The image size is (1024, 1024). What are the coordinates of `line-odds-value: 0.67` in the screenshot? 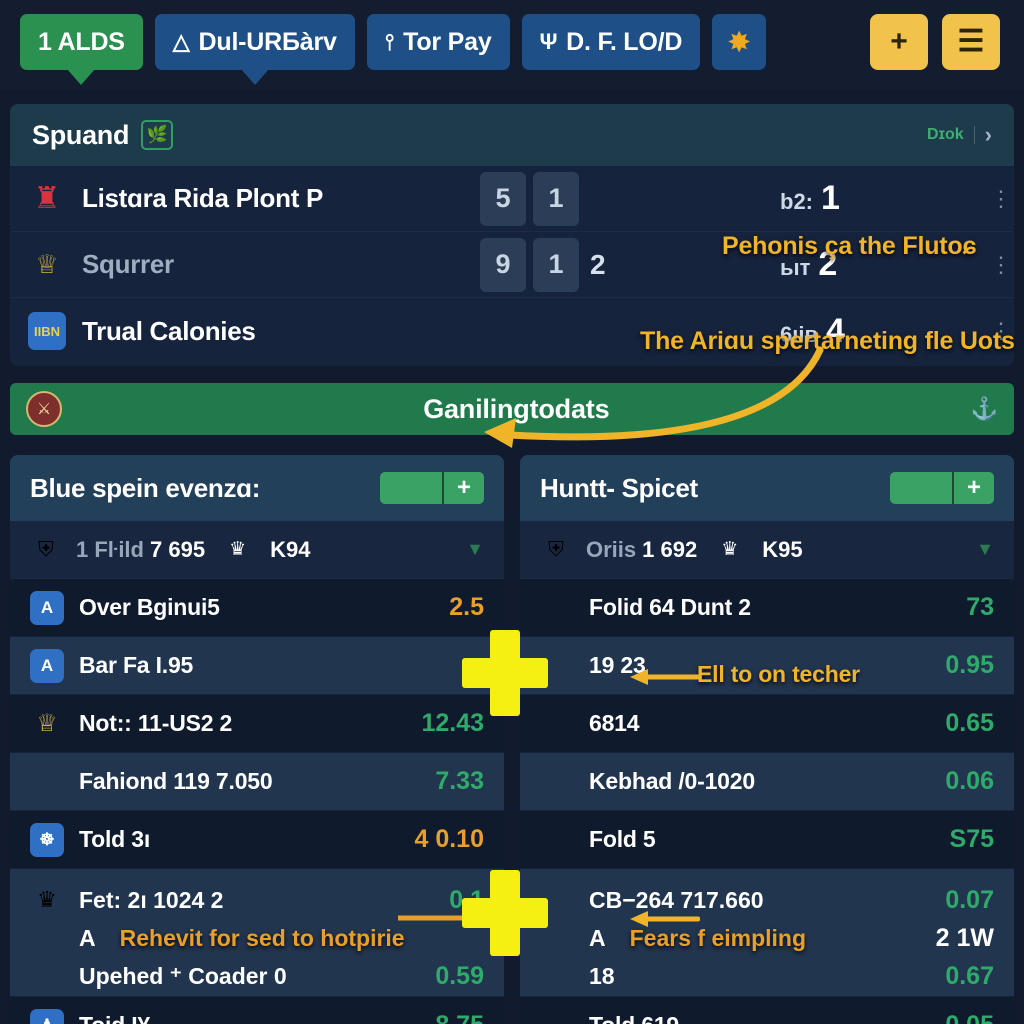 It's located at (969, 976).